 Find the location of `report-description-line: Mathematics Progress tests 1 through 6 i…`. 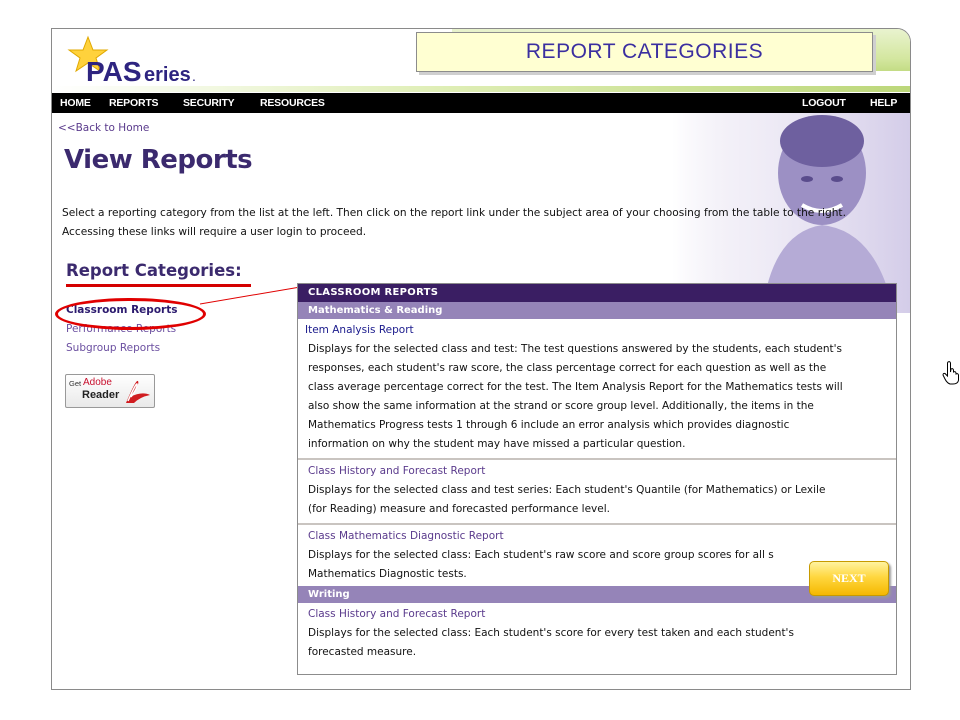

report-description-line: Mathematics Progress tests 1 through 6 i… is located at coordinates (549, 425).